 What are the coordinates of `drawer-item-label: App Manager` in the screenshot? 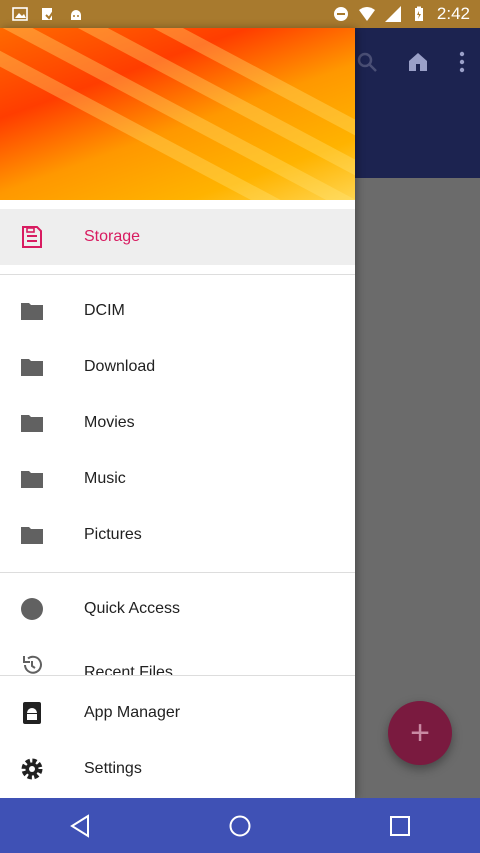 It's located at (132, 712).